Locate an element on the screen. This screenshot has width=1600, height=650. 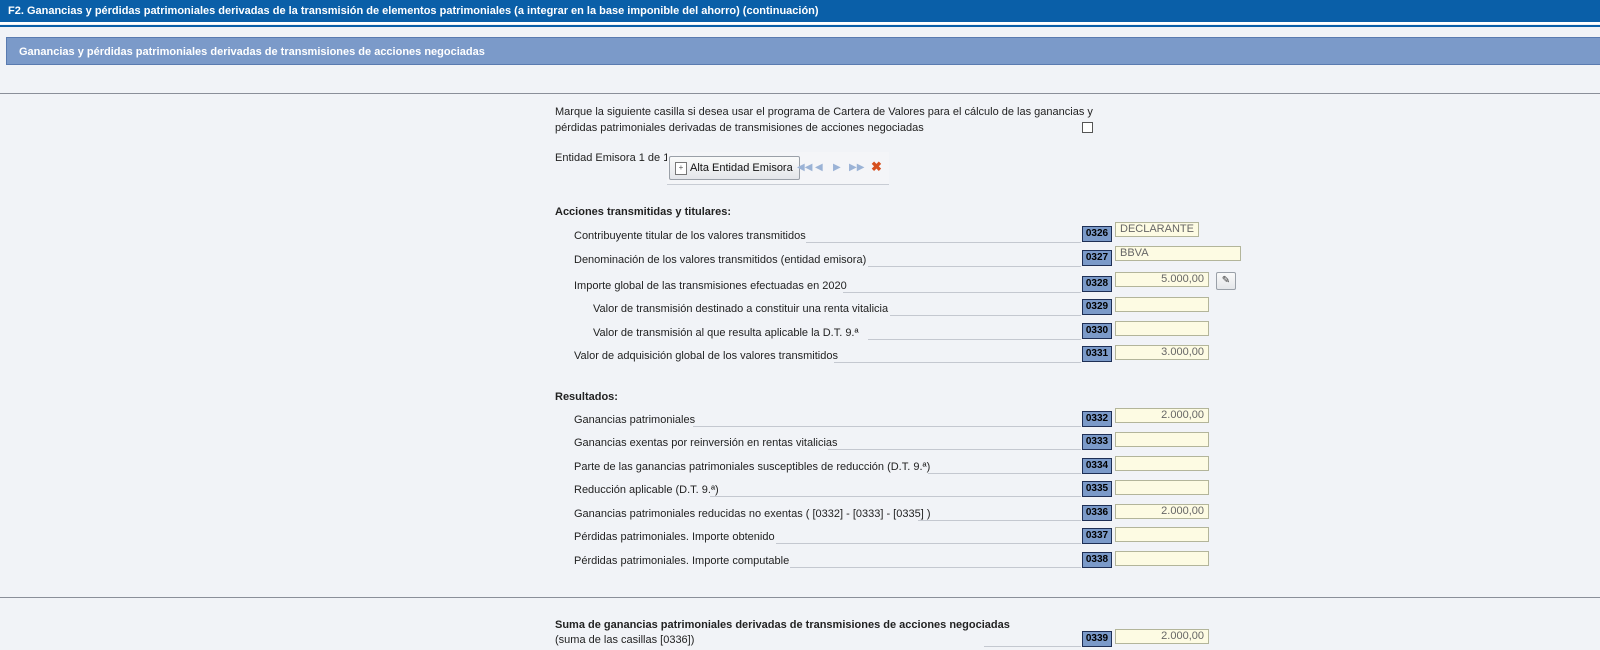
renta-vitalicia-field is located at coordinates (1162, 304).